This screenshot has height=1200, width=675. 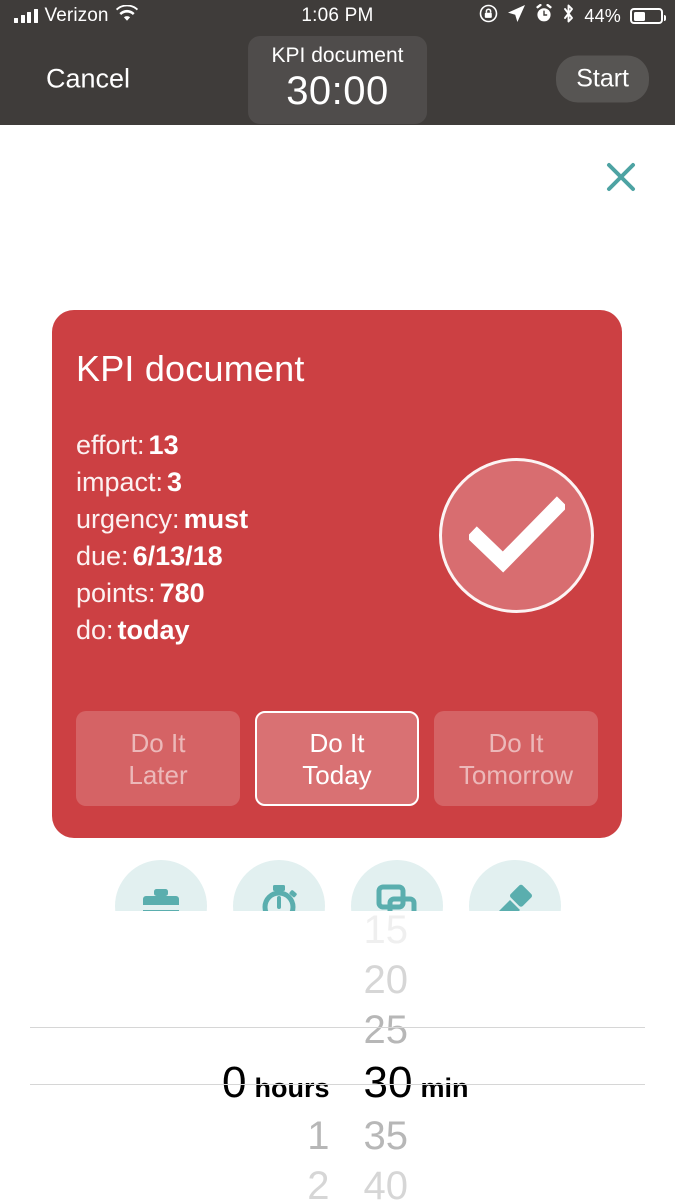 What do you see at coordinates (110, 445) in the screenshot?
I see `attribute-label: effort:` at bounding box center [110, 445].